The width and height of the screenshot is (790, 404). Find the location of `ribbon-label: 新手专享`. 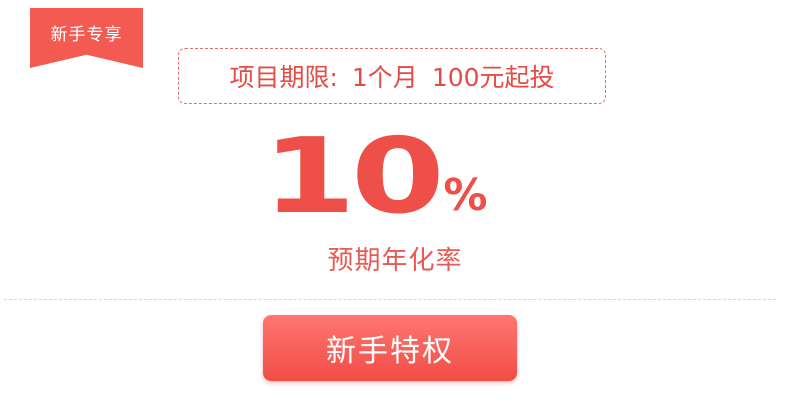

ribbon-label: 新手专享 is located at coordinates (86, 35).